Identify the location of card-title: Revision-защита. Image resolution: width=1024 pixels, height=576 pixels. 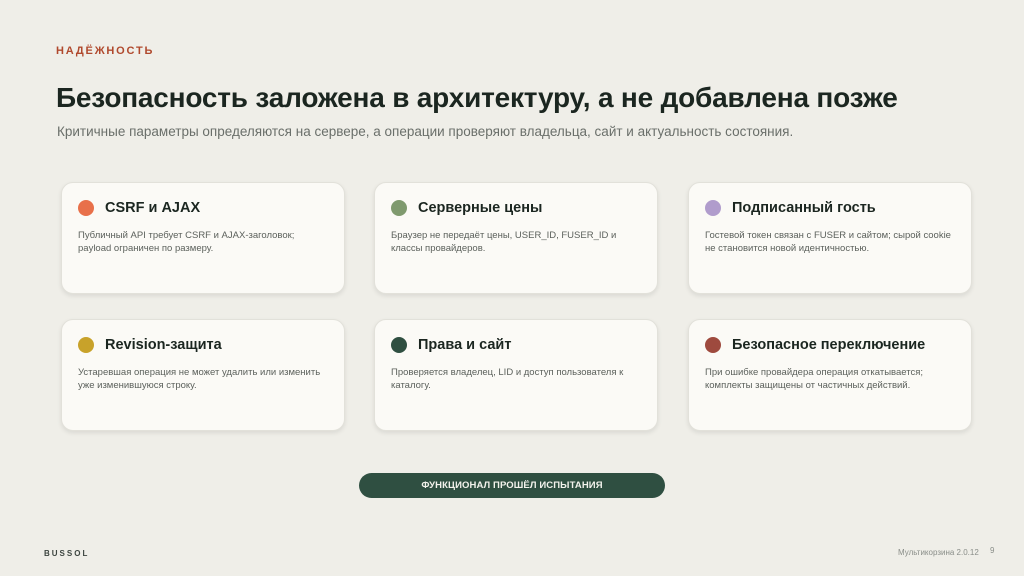
(163, 345).